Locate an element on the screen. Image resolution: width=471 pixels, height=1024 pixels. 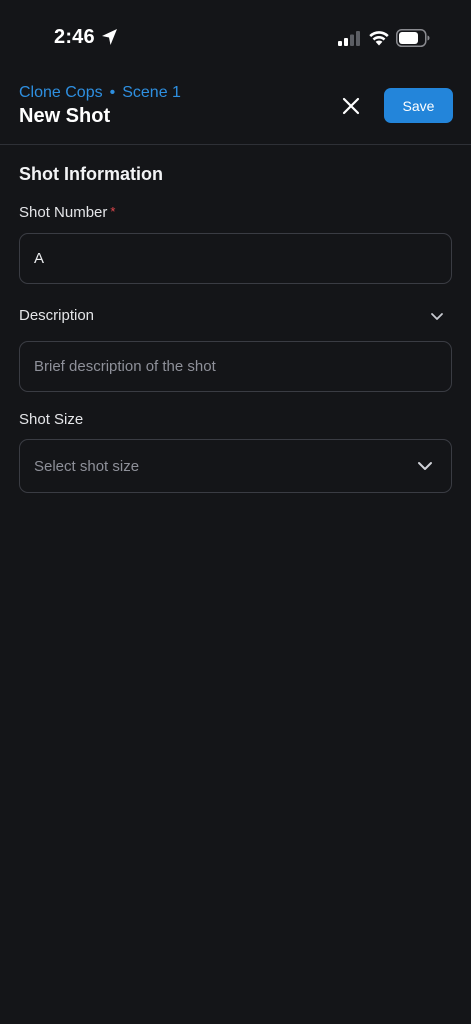
shot-size-placeholder: Select shot size is located at coordinates (87, 466).